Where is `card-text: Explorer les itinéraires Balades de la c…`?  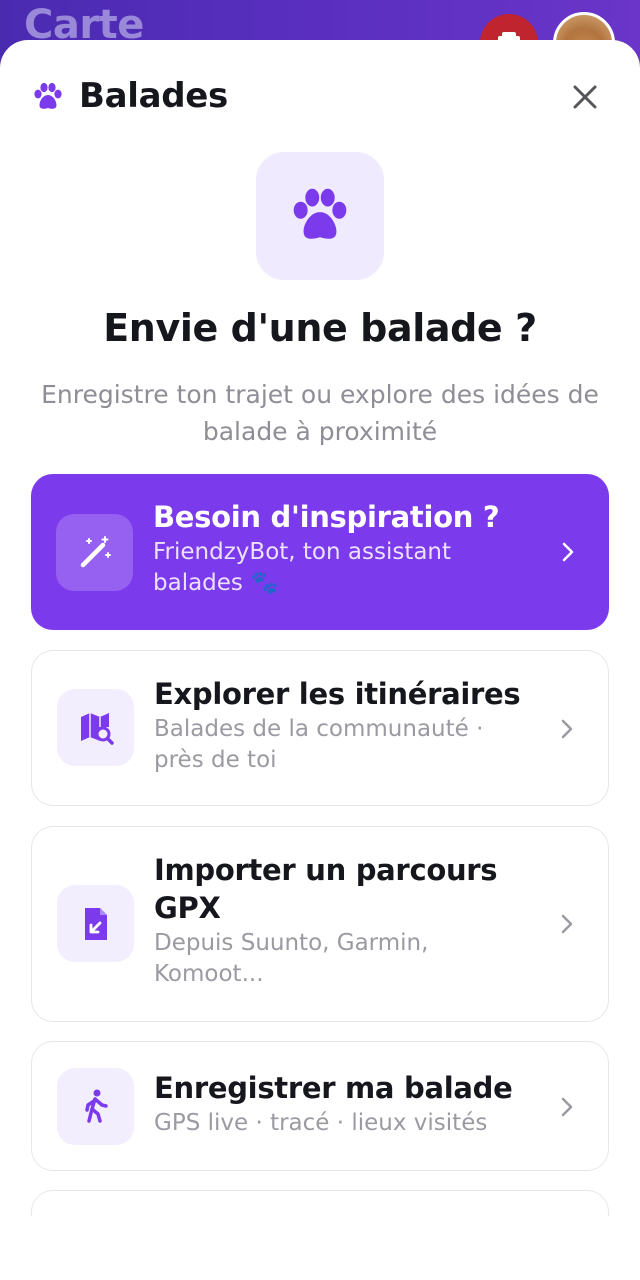
card-text: Explorer les itinéraires Balades de la c… is located at coordinates (346, 725).